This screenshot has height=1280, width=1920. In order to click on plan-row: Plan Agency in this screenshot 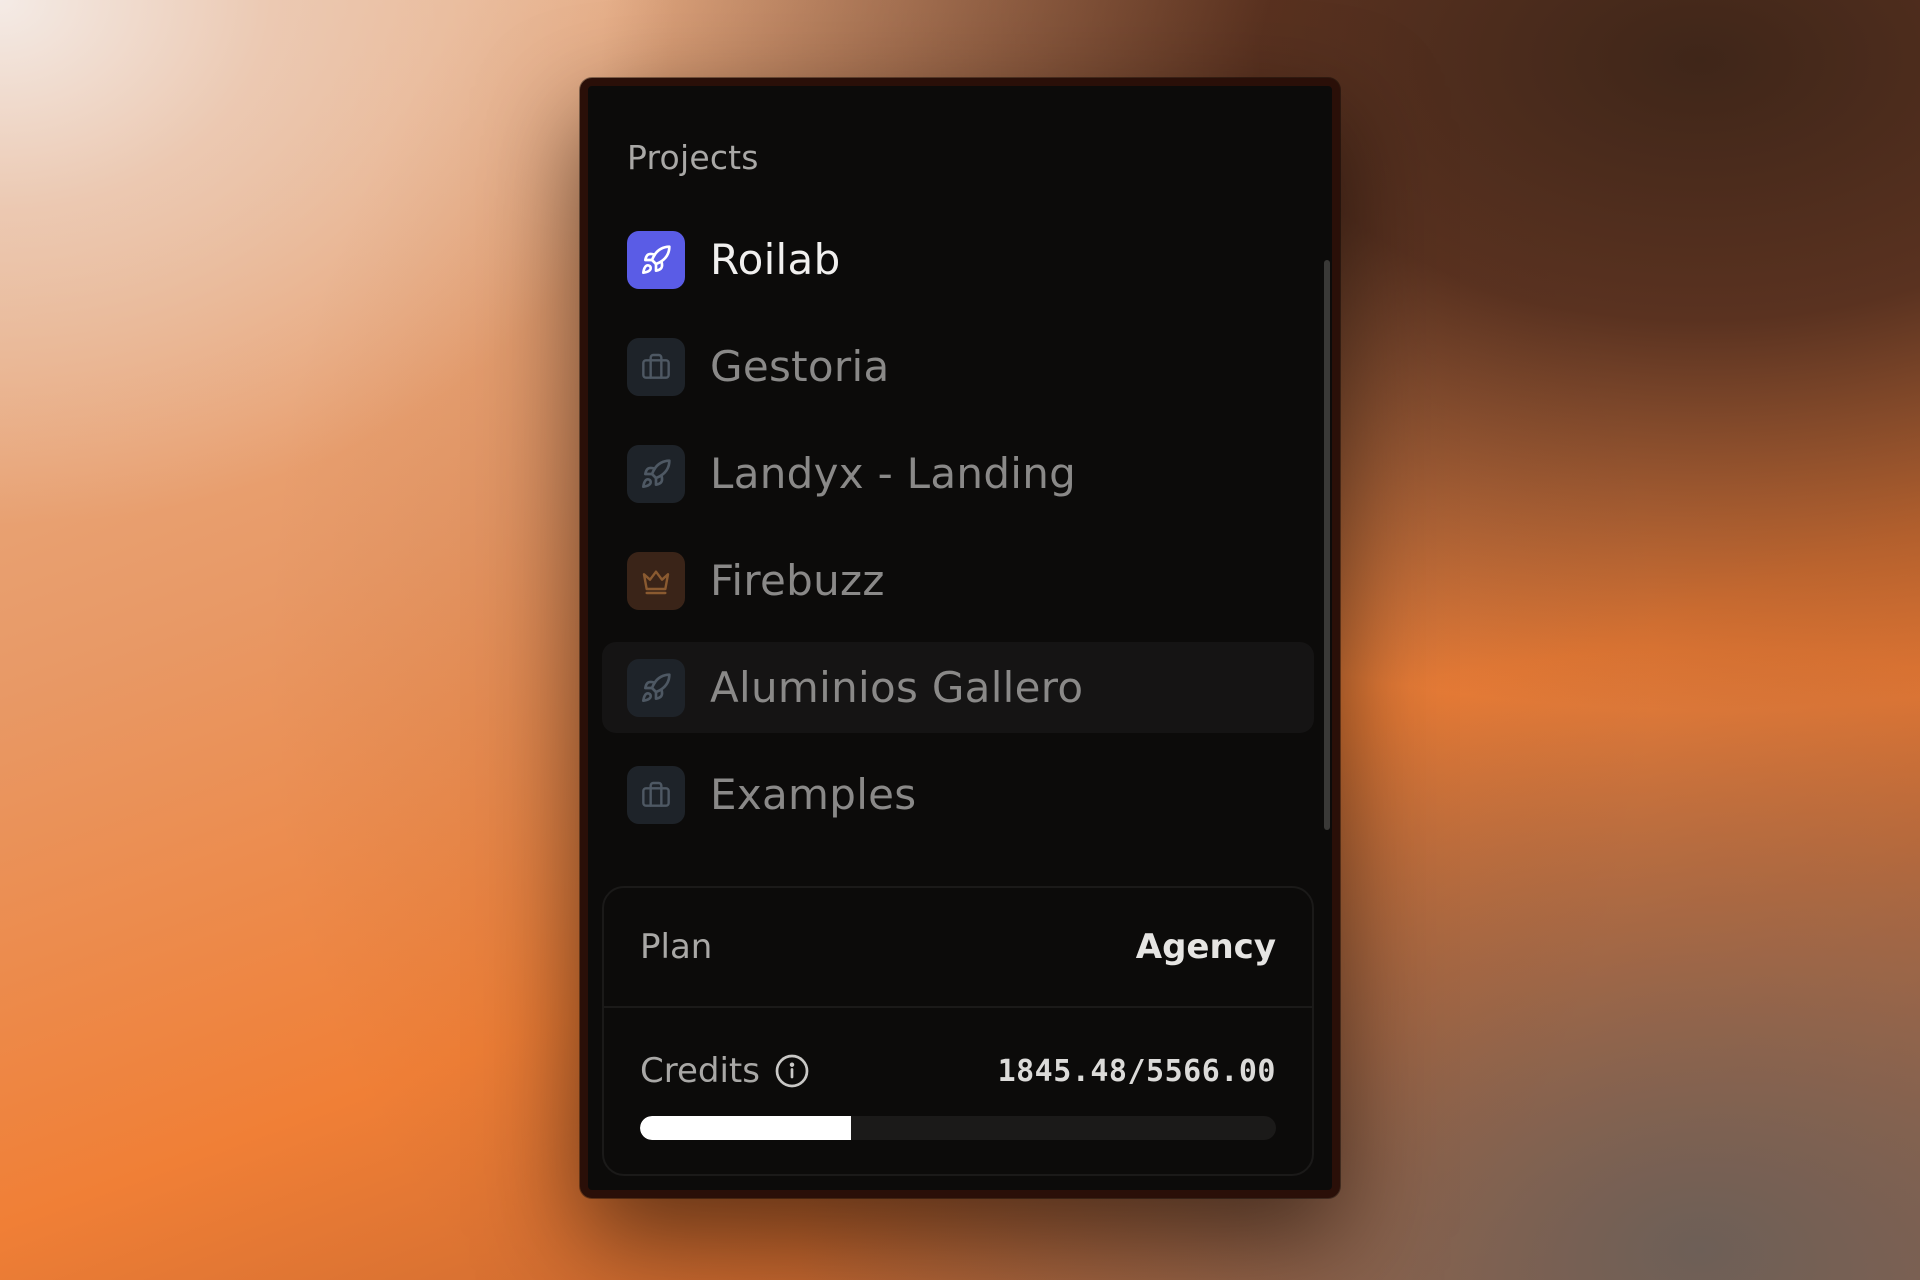, I will do `click(958, 948)`.